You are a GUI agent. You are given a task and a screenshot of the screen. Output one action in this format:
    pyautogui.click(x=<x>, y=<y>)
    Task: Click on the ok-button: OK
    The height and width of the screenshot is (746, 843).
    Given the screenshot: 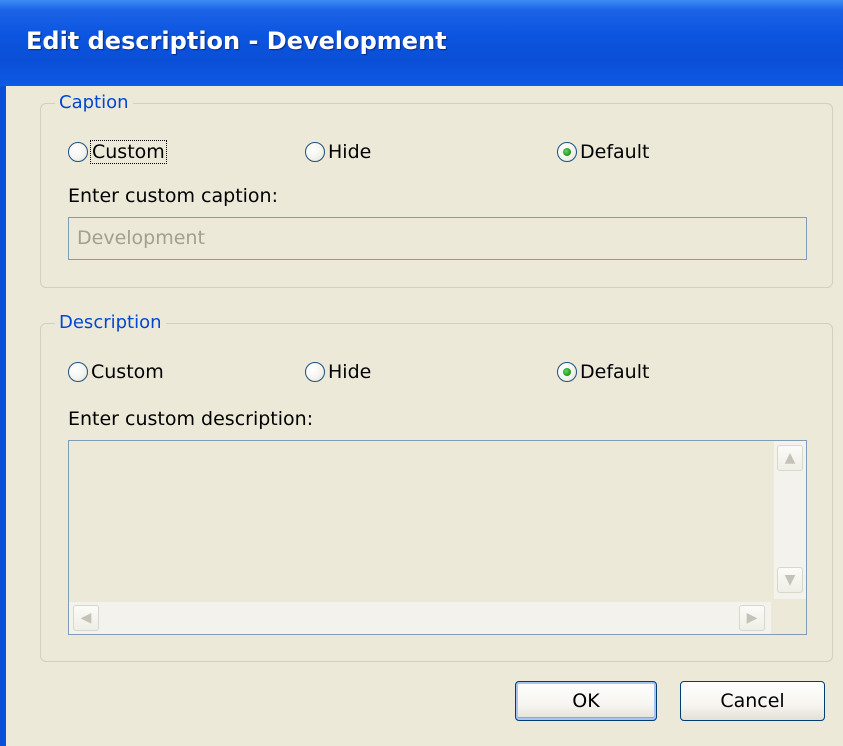 What is the action you would take?
    pyautogui.click(x=586, y=701)
    